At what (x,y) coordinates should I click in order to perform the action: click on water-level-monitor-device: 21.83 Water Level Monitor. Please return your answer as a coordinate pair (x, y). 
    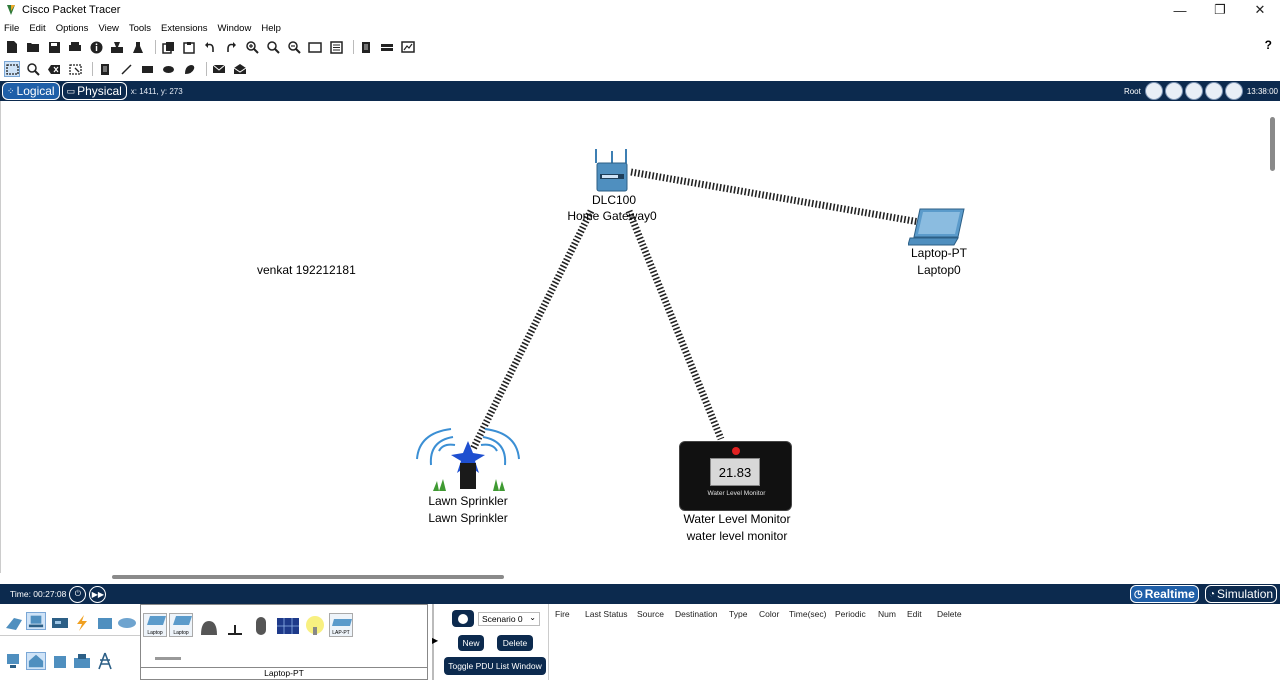
    Looking at the image, I should click on (735, 476).